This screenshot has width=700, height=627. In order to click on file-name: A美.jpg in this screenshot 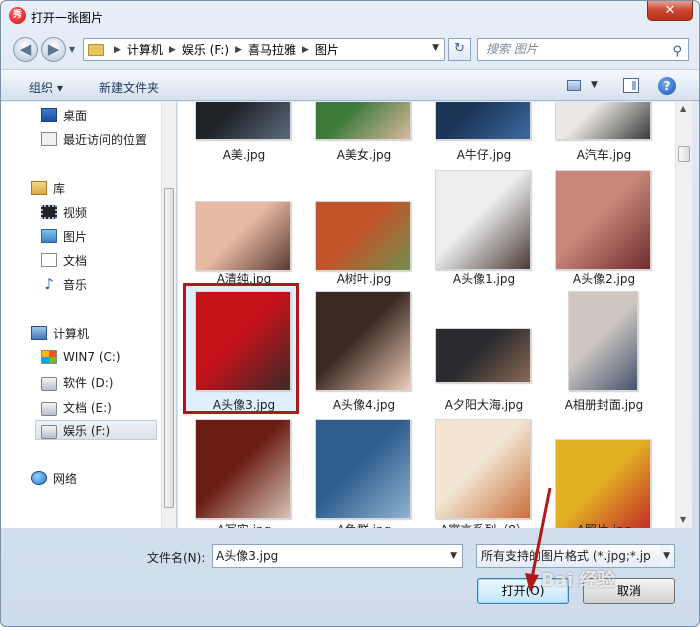, I will do `click(244, 154)`.